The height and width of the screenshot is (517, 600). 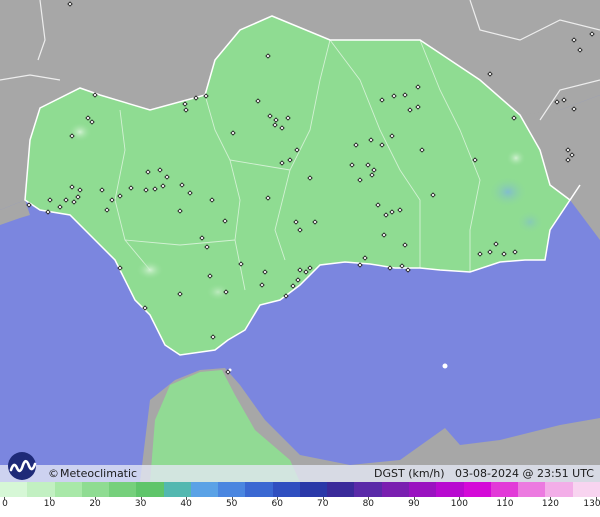 What do you see at coordinates (323, 504) in the screenshot?
I see `scale-tick-label: 70` at bounding box center [323, 504].